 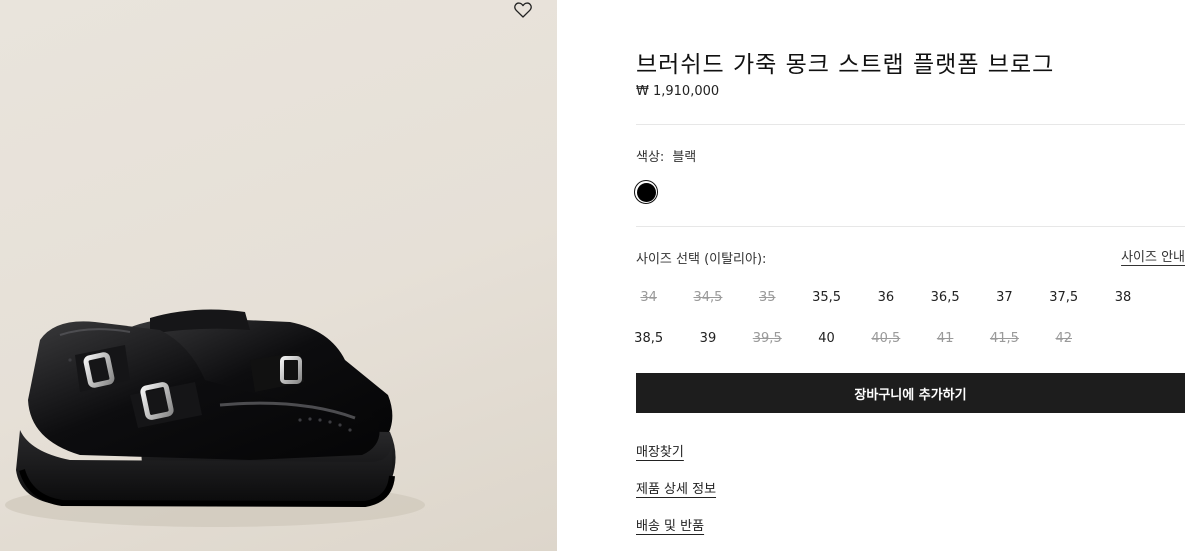 I want to click on color-value: 블랙, so click(x=684, y=157).